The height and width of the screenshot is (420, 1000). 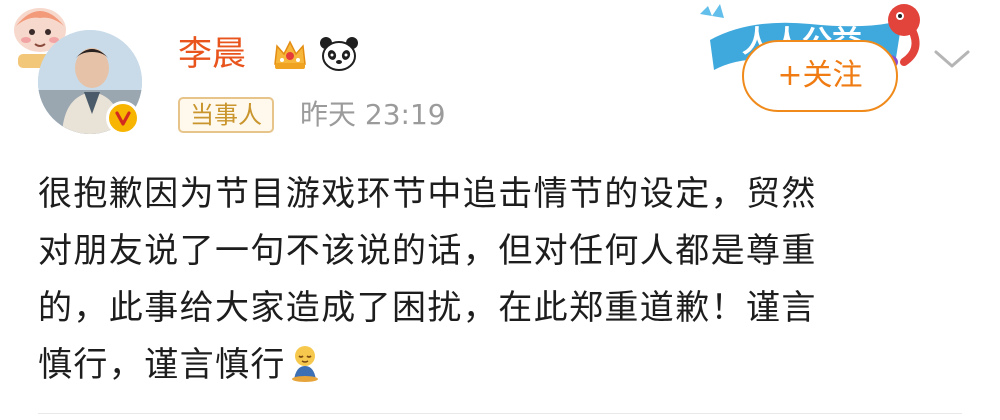 I want to click on divider, so click(x=500, y=413).